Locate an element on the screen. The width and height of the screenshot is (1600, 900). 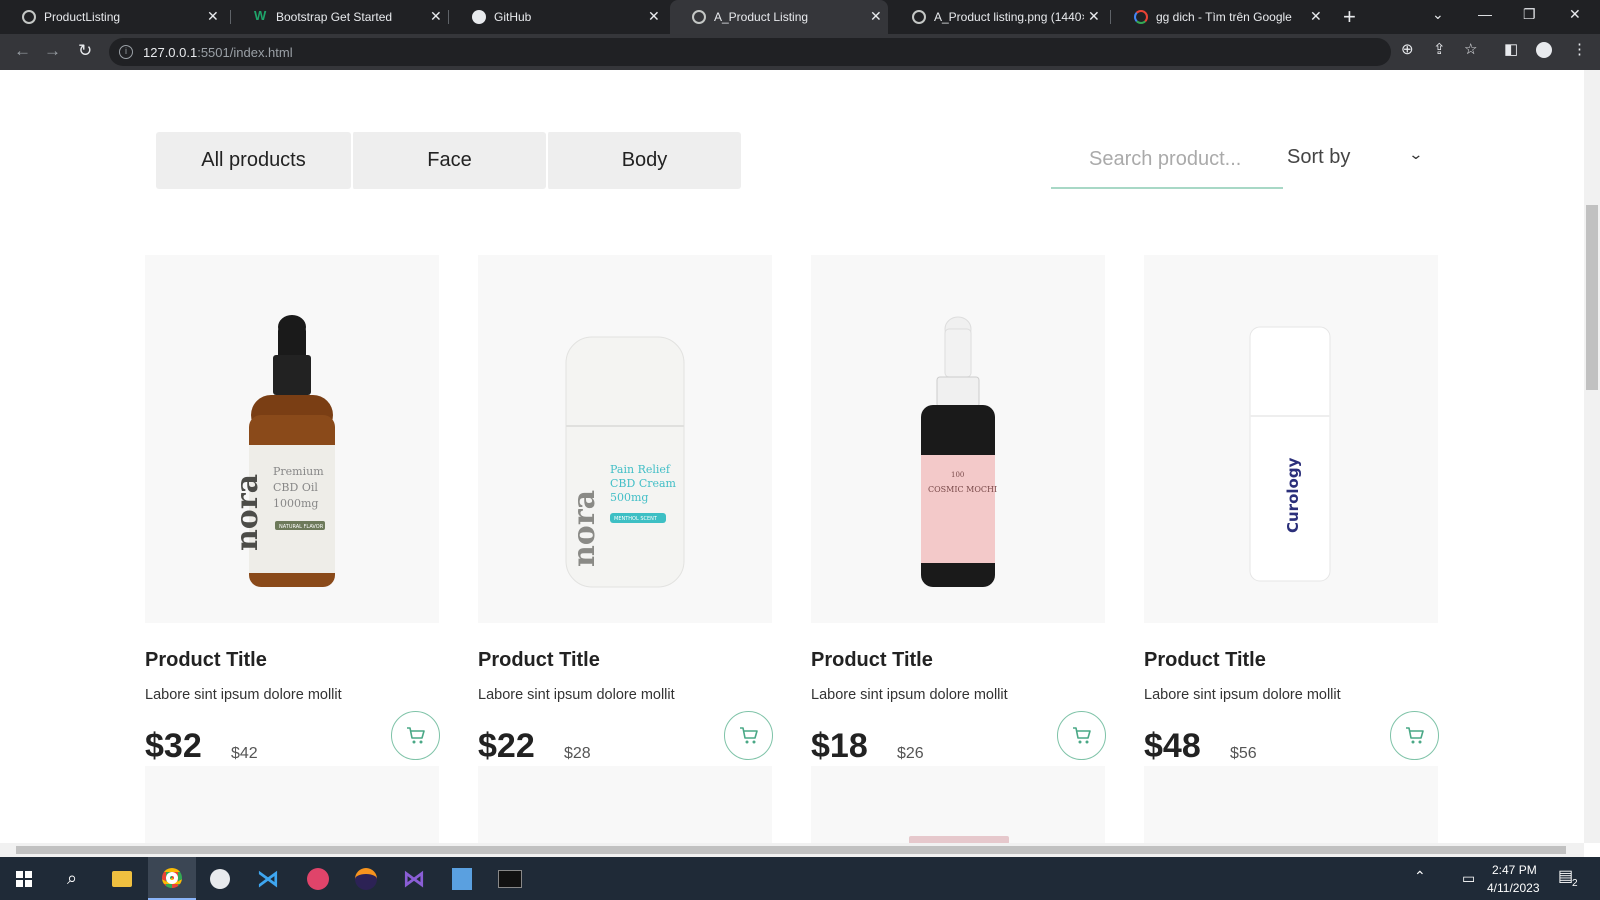
chrome-icon is located at coordinates (172, 877).